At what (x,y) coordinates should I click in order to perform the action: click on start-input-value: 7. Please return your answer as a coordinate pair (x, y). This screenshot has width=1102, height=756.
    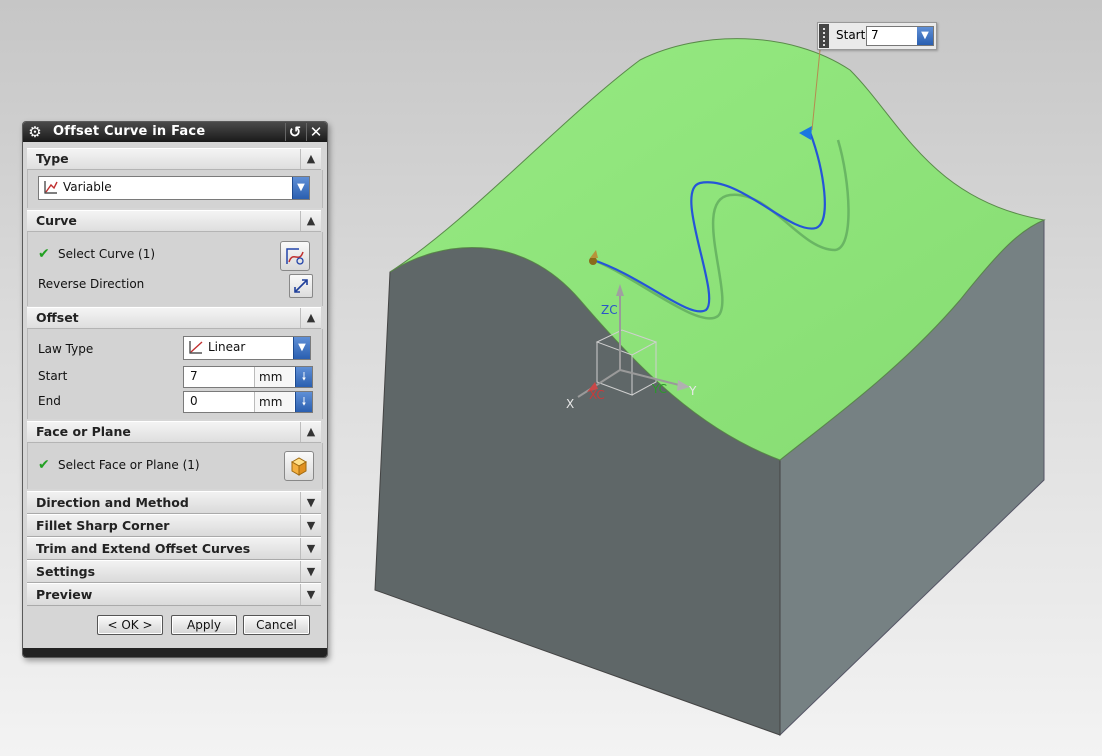
    Looking at the image, I should click on (875, 35).